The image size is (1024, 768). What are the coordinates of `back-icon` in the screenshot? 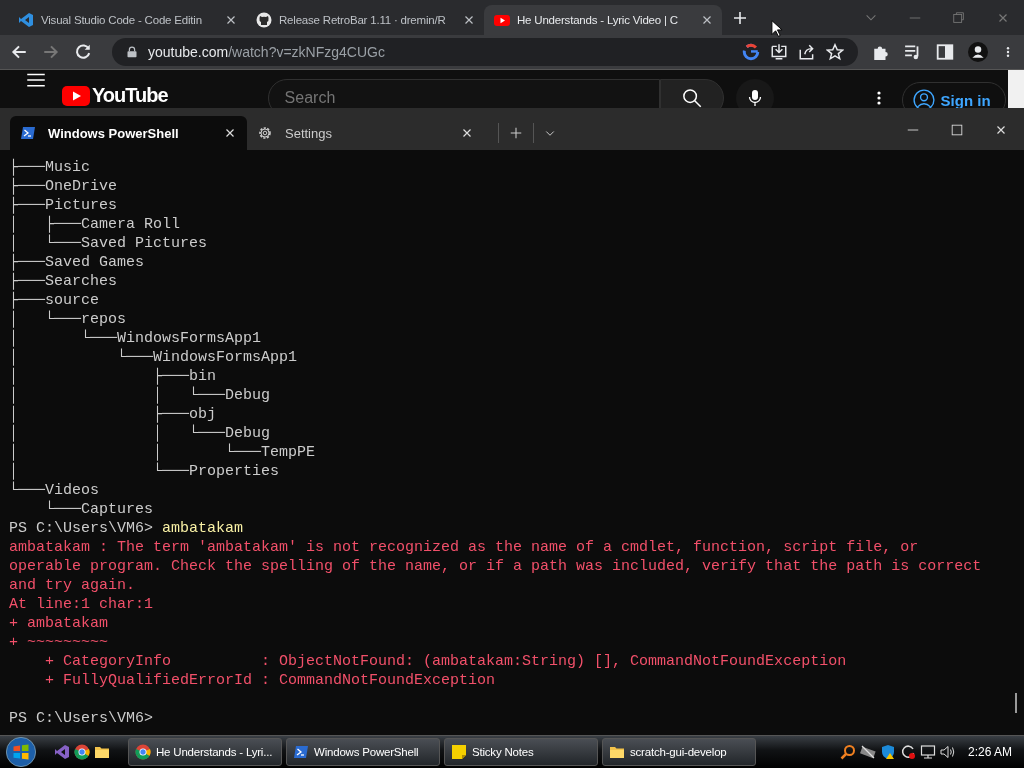 It's located at (19, 52).